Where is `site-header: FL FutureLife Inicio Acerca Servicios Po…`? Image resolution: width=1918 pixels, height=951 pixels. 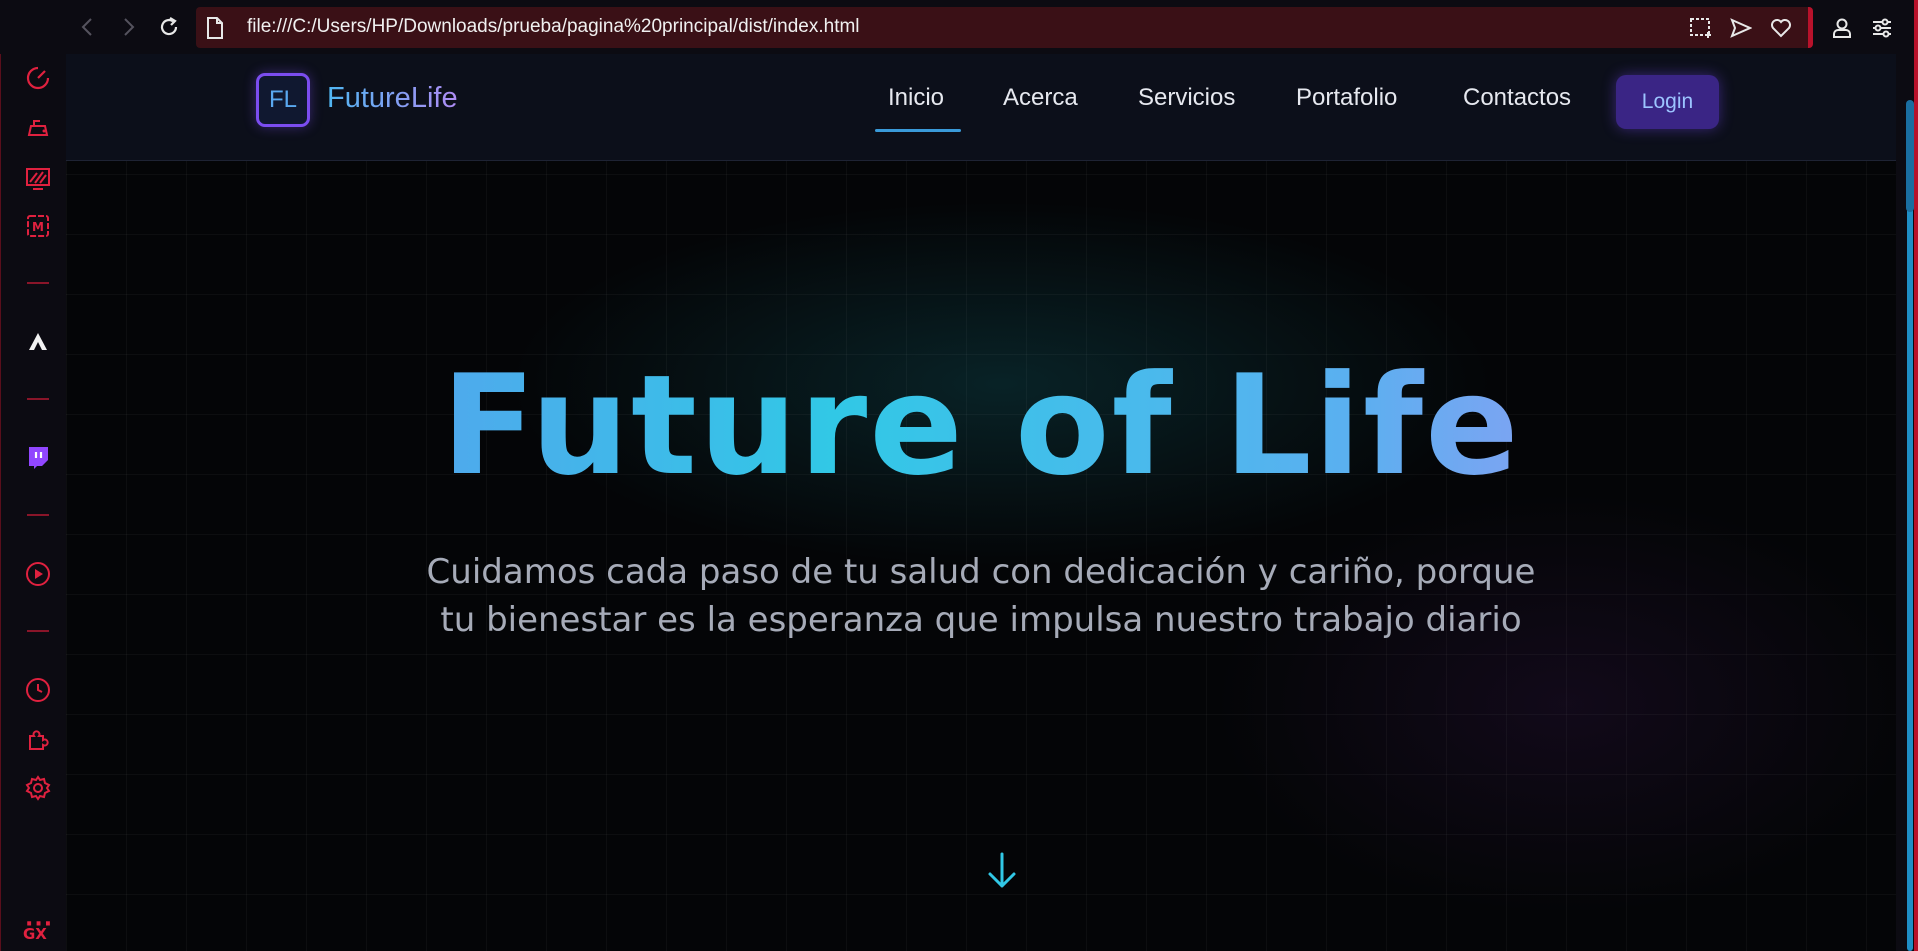
site-header: FL FutureLife Inicio Acerca Servicios Po… is located at coordinates (981, 107).